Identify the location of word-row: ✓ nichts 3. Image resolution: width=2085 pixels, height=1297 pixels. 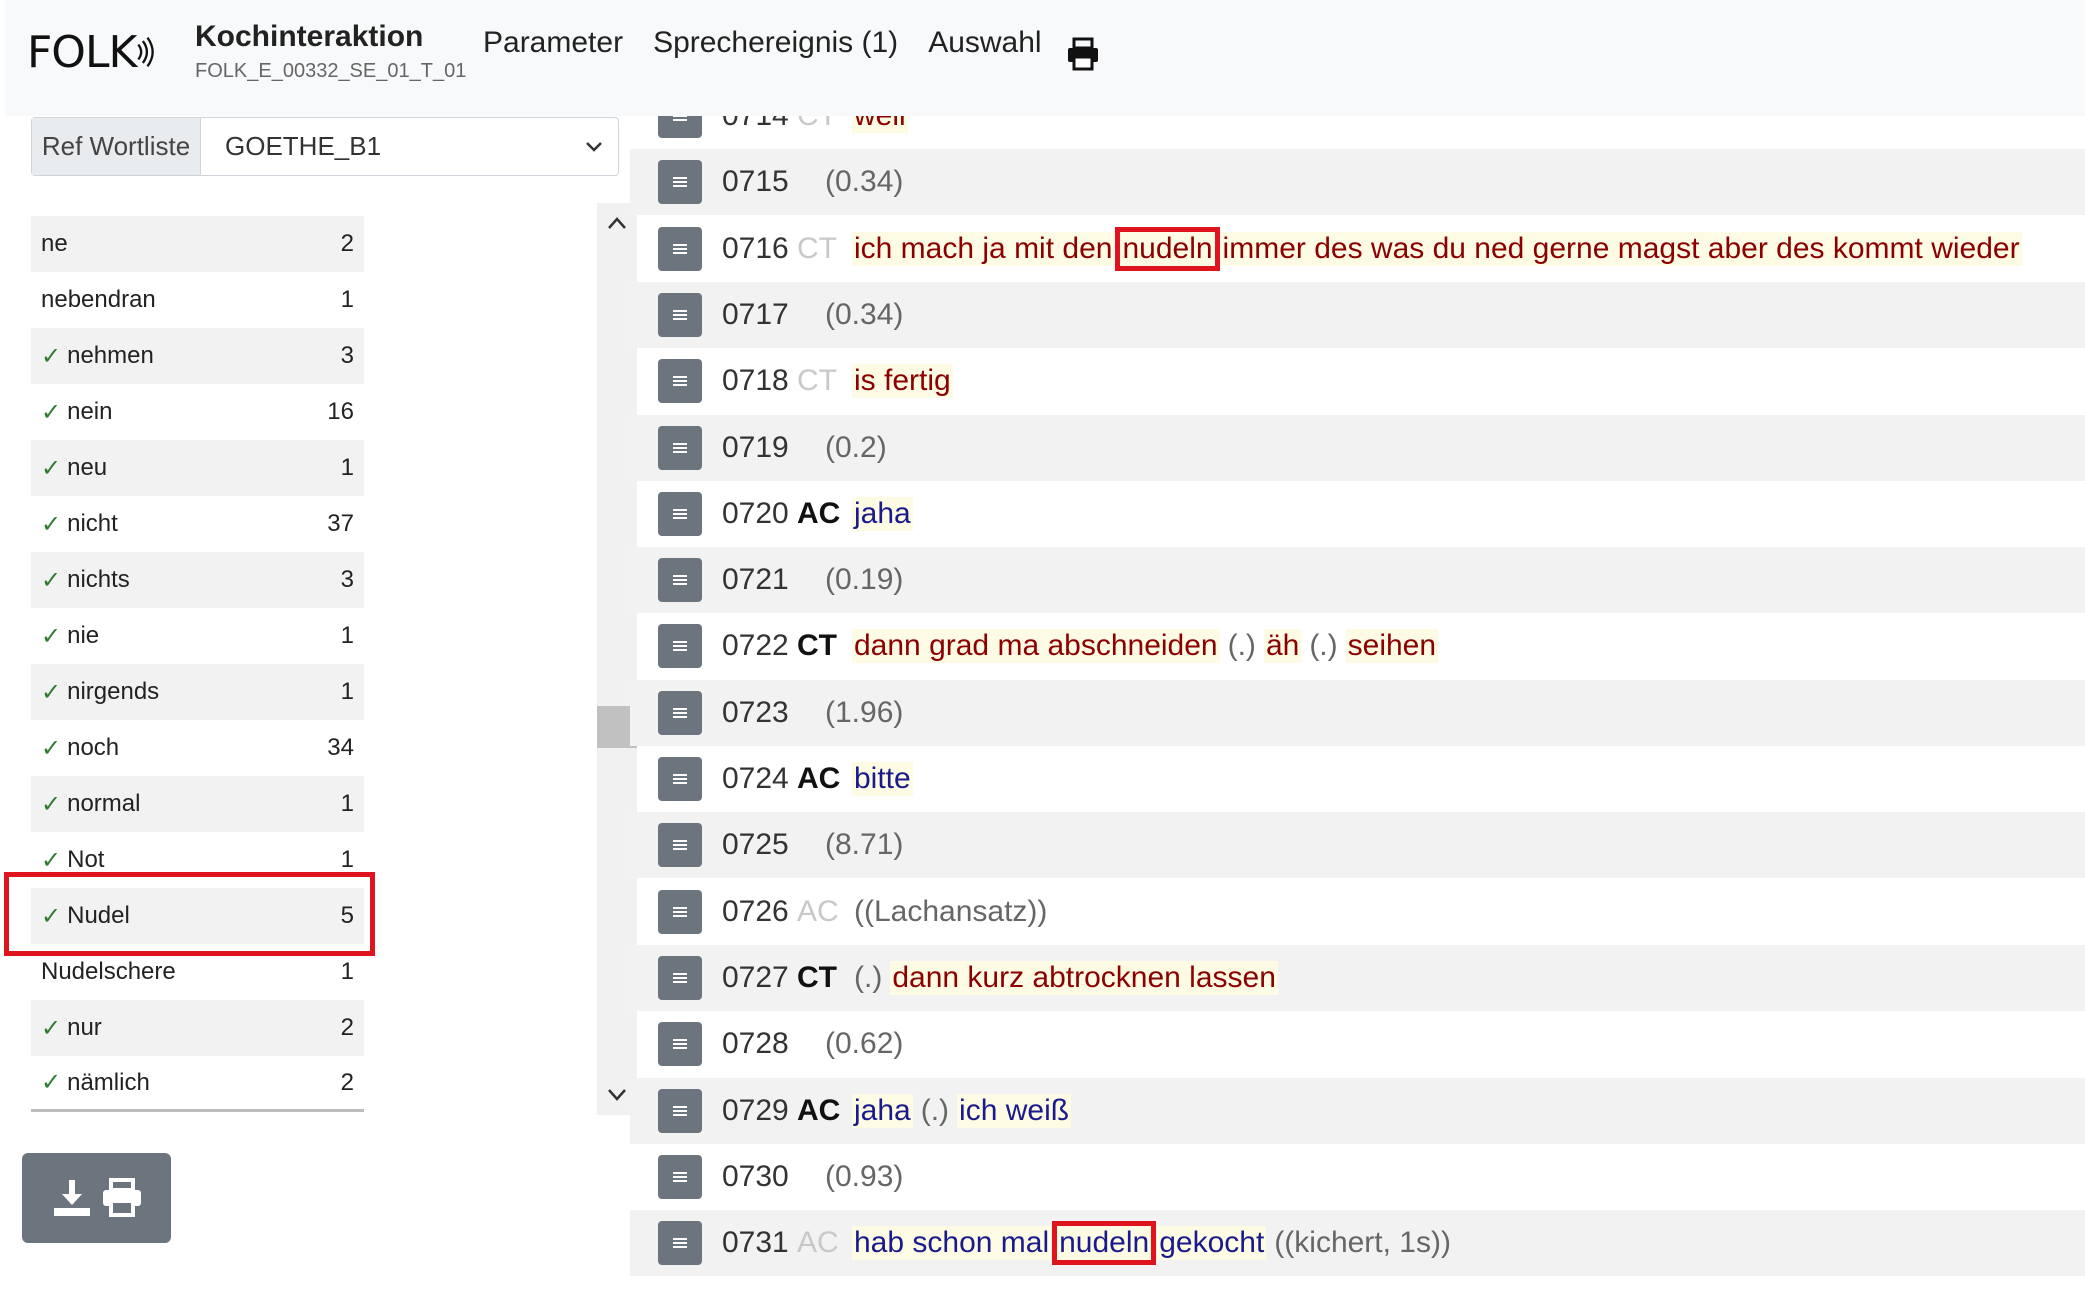
(197, 580).